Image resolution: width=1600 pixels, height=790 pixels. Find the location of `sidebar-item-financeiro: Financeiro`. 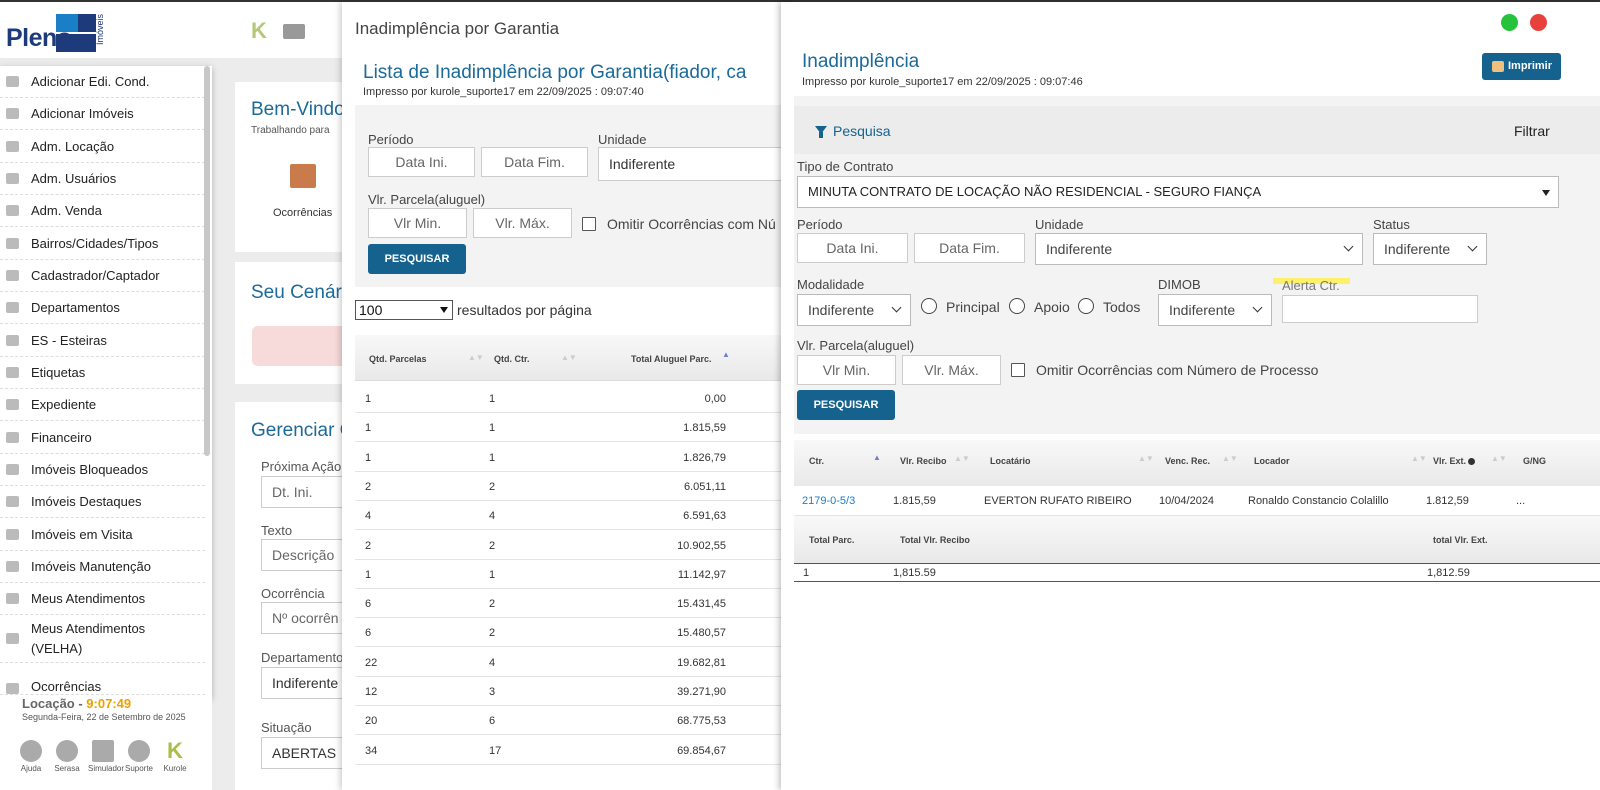

sidebar-item-financeiro: Financeiro is located at coordinates (102, 437).